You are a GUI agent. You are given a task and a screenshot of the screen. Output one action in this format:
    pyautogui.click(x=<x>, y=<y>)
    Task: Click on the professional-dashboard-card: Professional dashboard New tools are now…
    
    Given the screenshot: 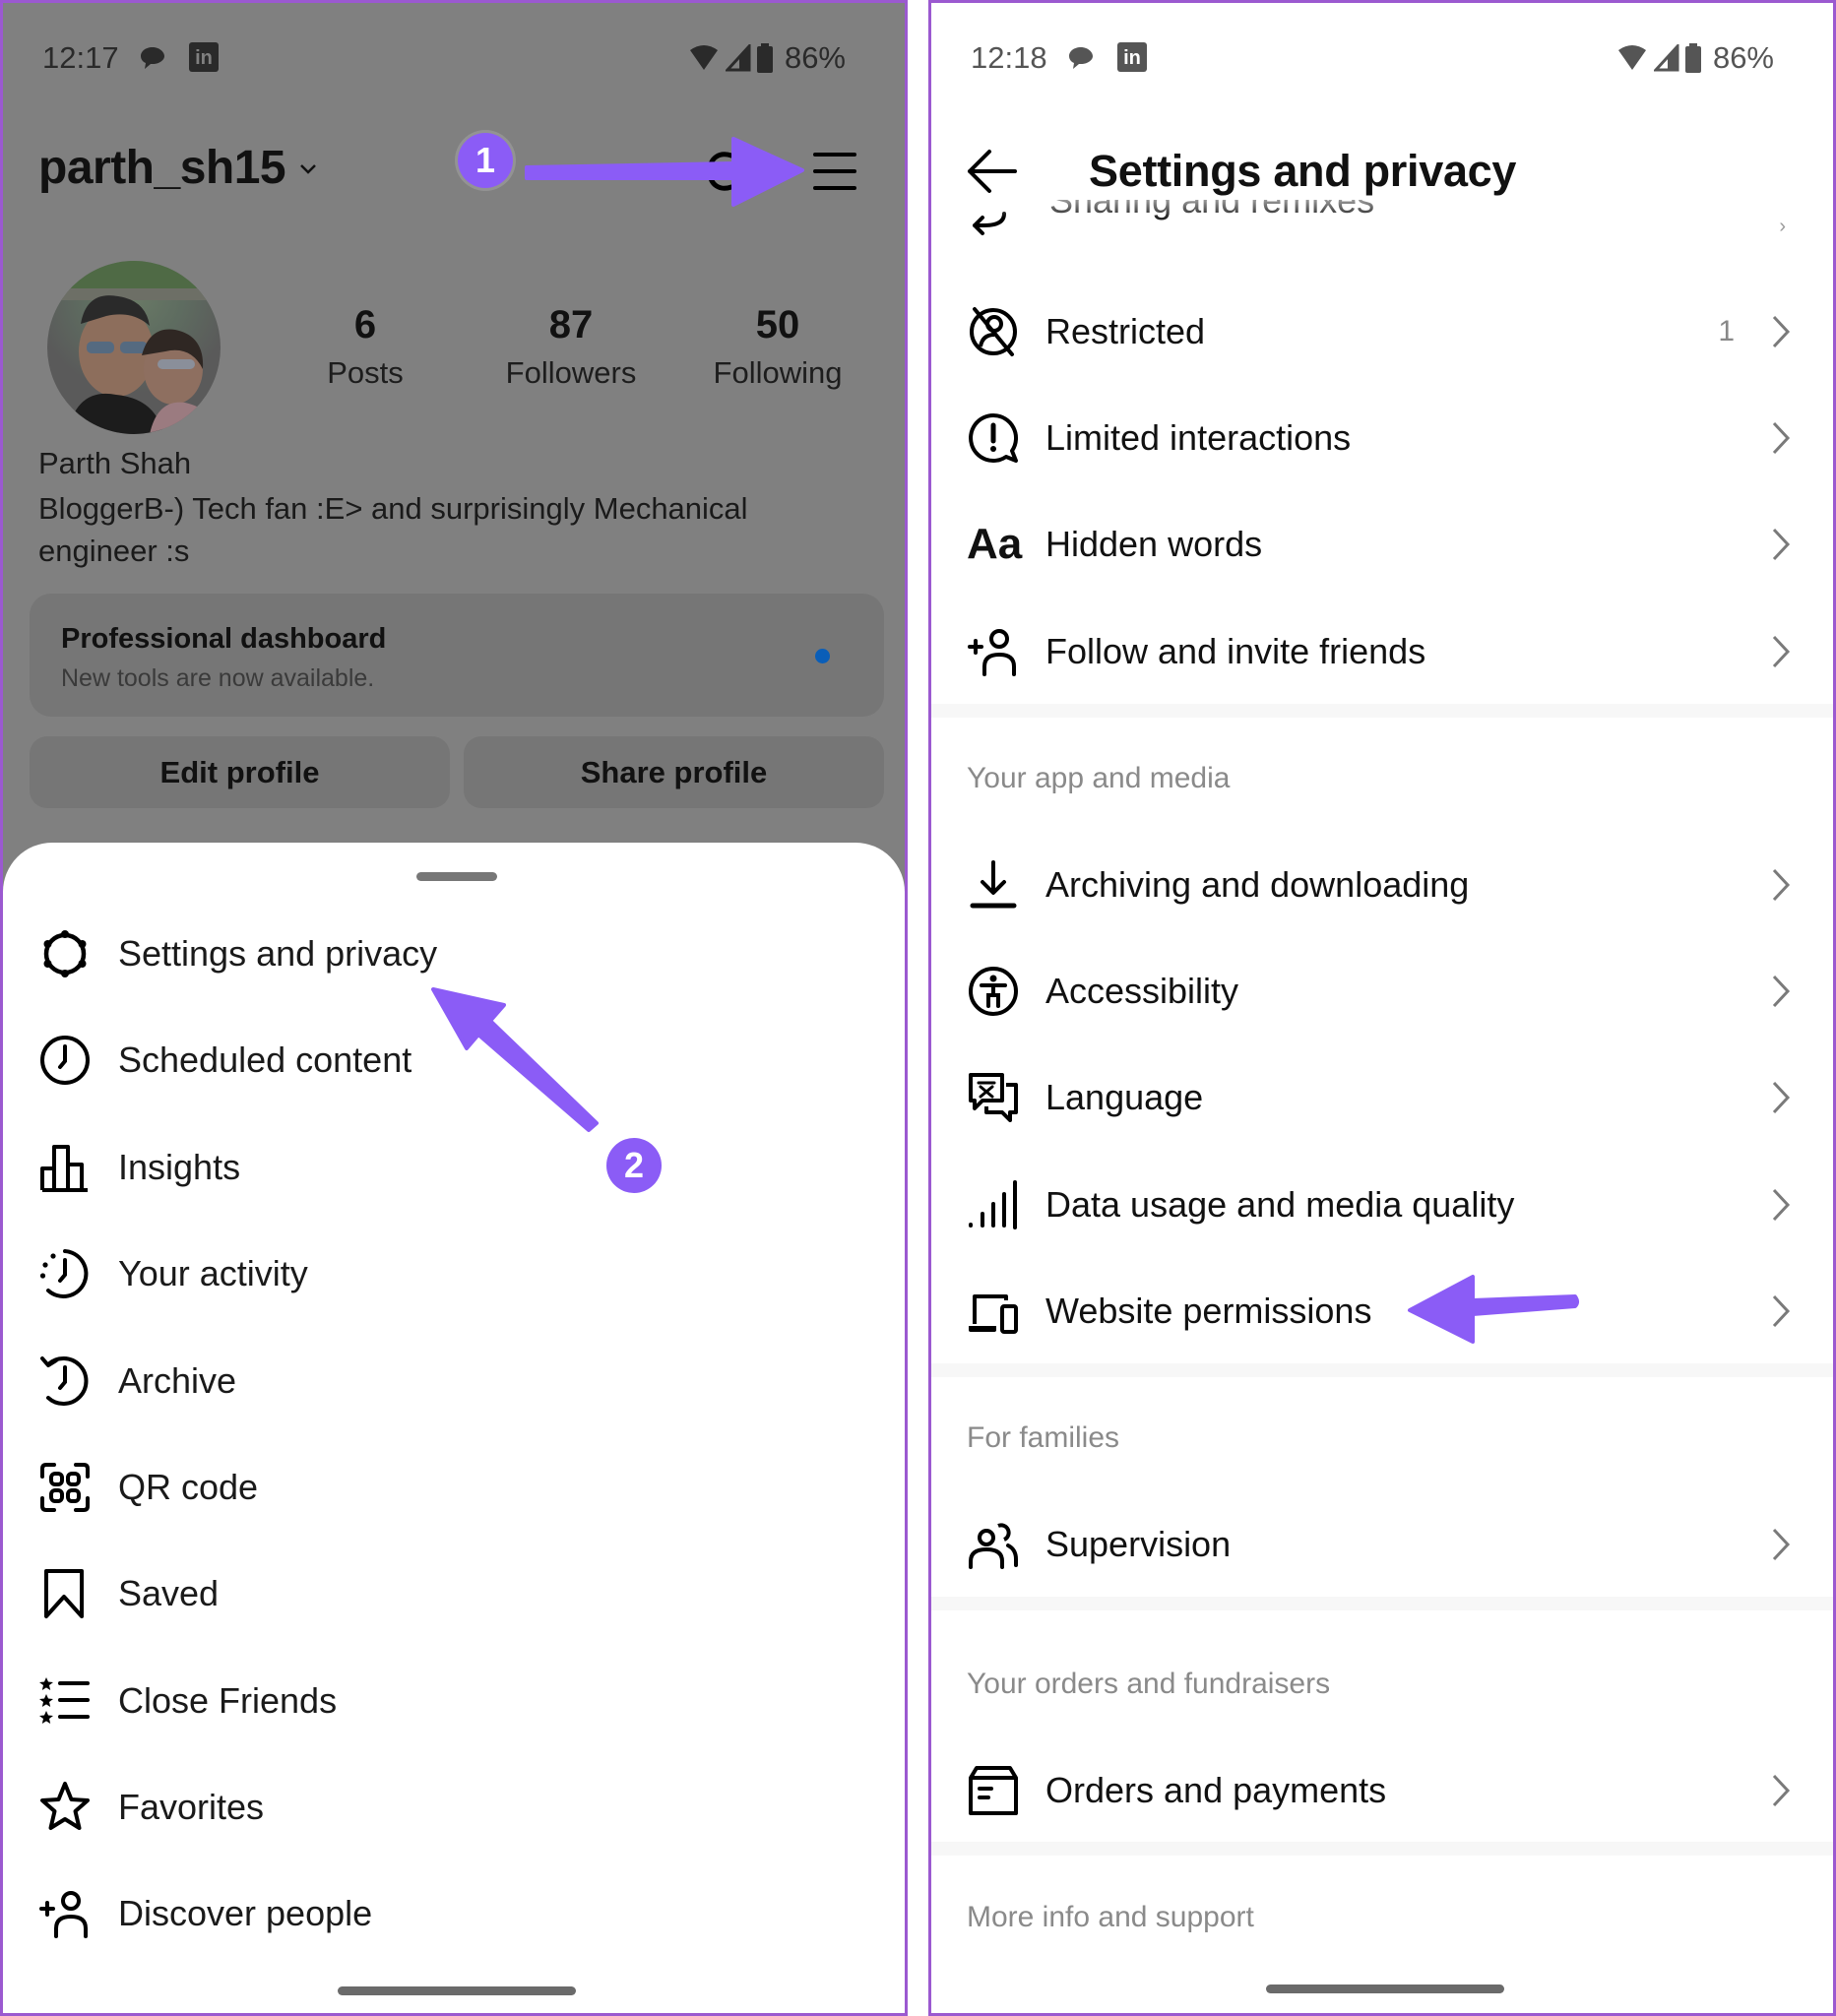 What is the action you would take?
    pyautogui.click(x=457, y=655)
    